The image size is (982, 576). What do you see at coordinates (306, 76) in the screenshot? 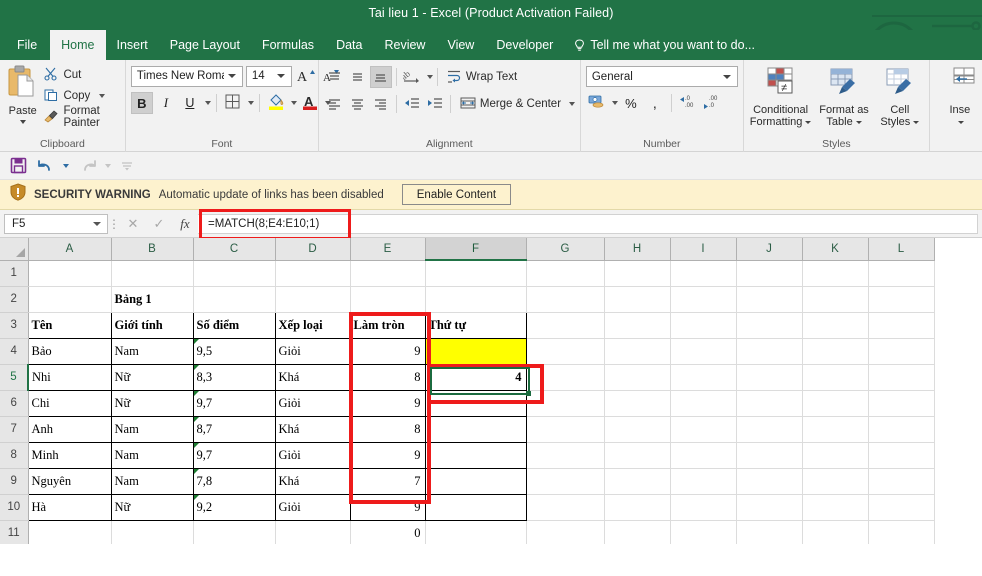
I see `increase-font-size-button: A` at bounding box center [306, 76].